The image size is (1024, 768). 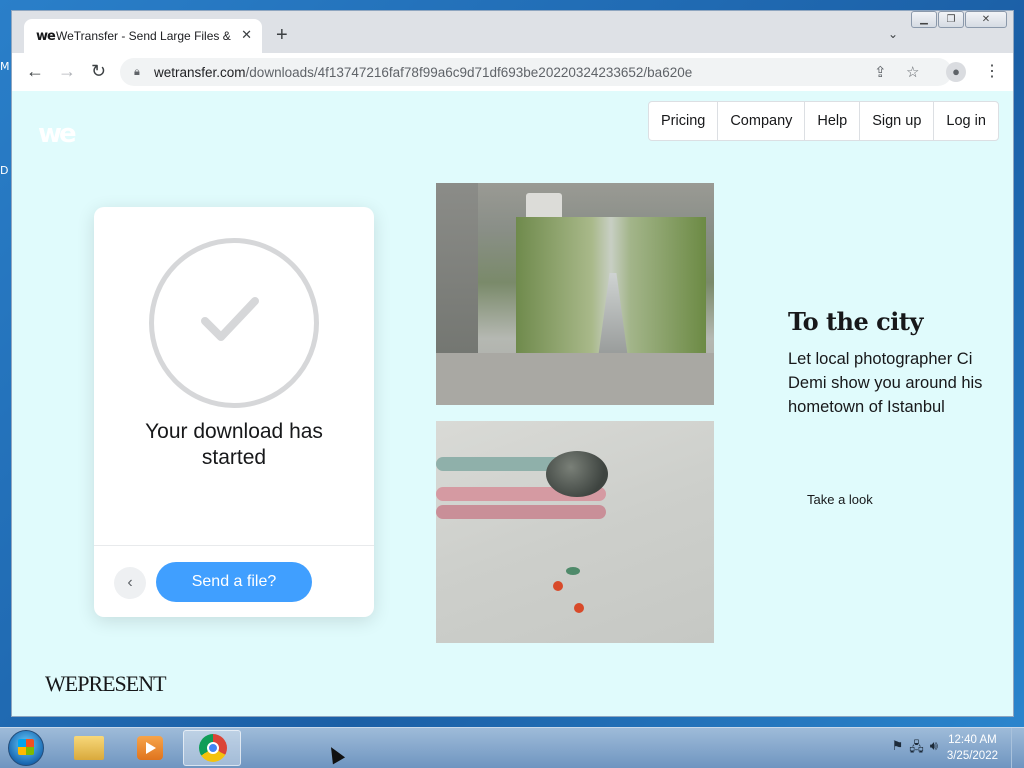 What do you see at coordinates (972, 756) in the screenshot?
I see `clock-date: 3/25/2022` at bounding box center [972, 756].